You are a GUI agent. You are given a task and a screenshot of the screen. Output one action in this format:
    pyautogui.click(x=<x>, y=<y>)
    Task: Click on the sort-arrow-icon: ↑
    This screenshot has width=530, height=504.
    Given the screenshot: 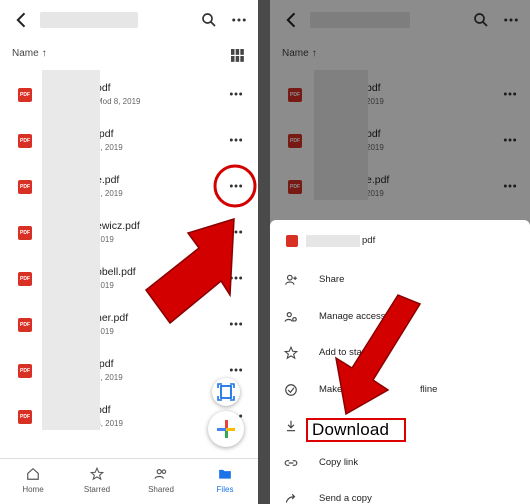 What is the action you would take?
    pyautogui.click(x=44, y=53)
    